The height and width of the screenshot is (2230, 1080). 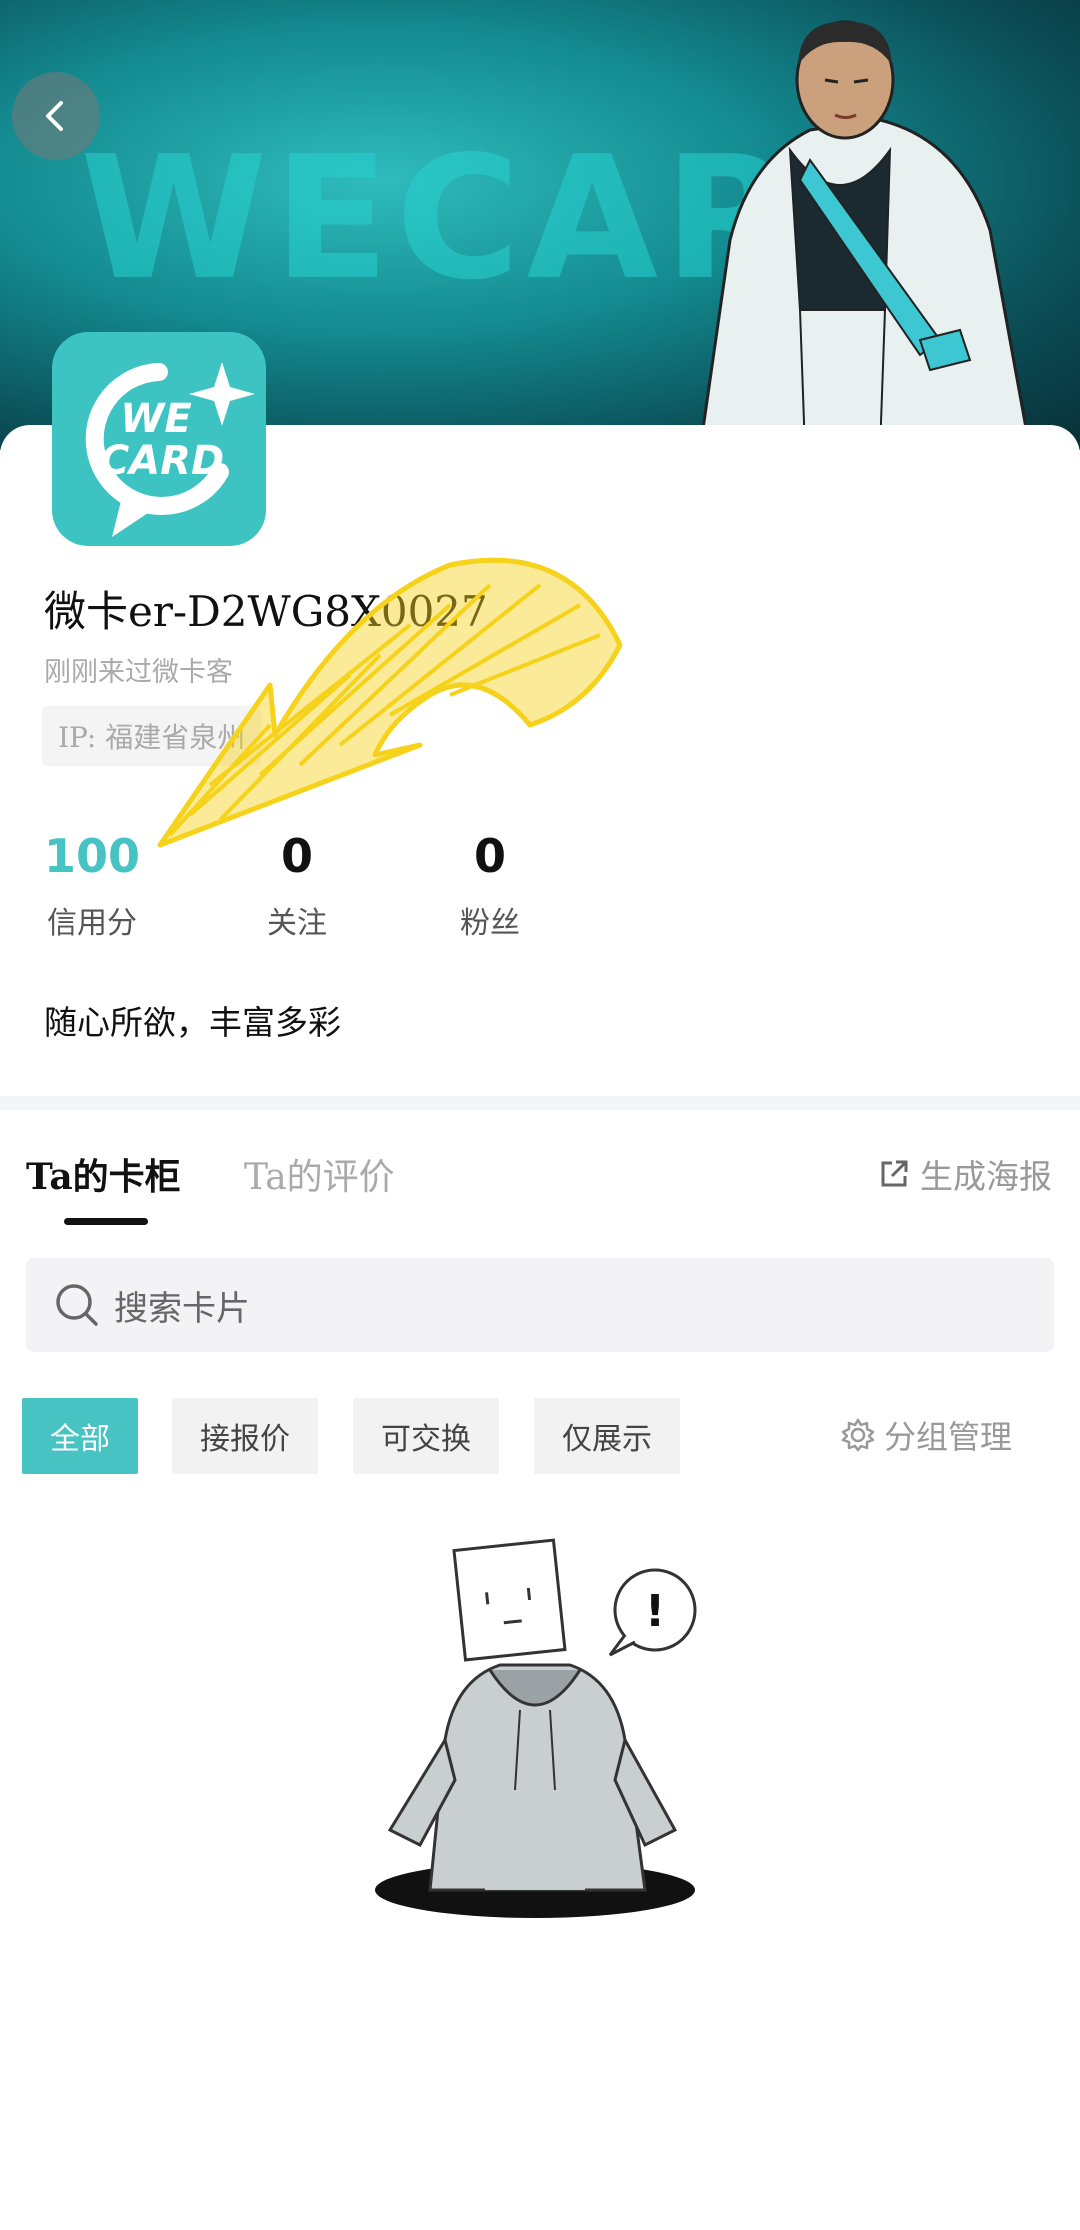 What do you see at coordinates (92, 885) in the screenshot?
I see `stat-credit: 100 信用分` at bounding box center [92, 885].